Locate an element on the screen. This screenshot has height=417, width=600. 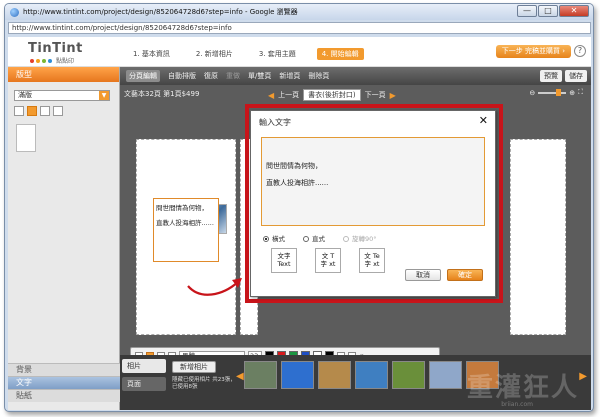
radio-label: 直式 is located at coordinates (318, 239).